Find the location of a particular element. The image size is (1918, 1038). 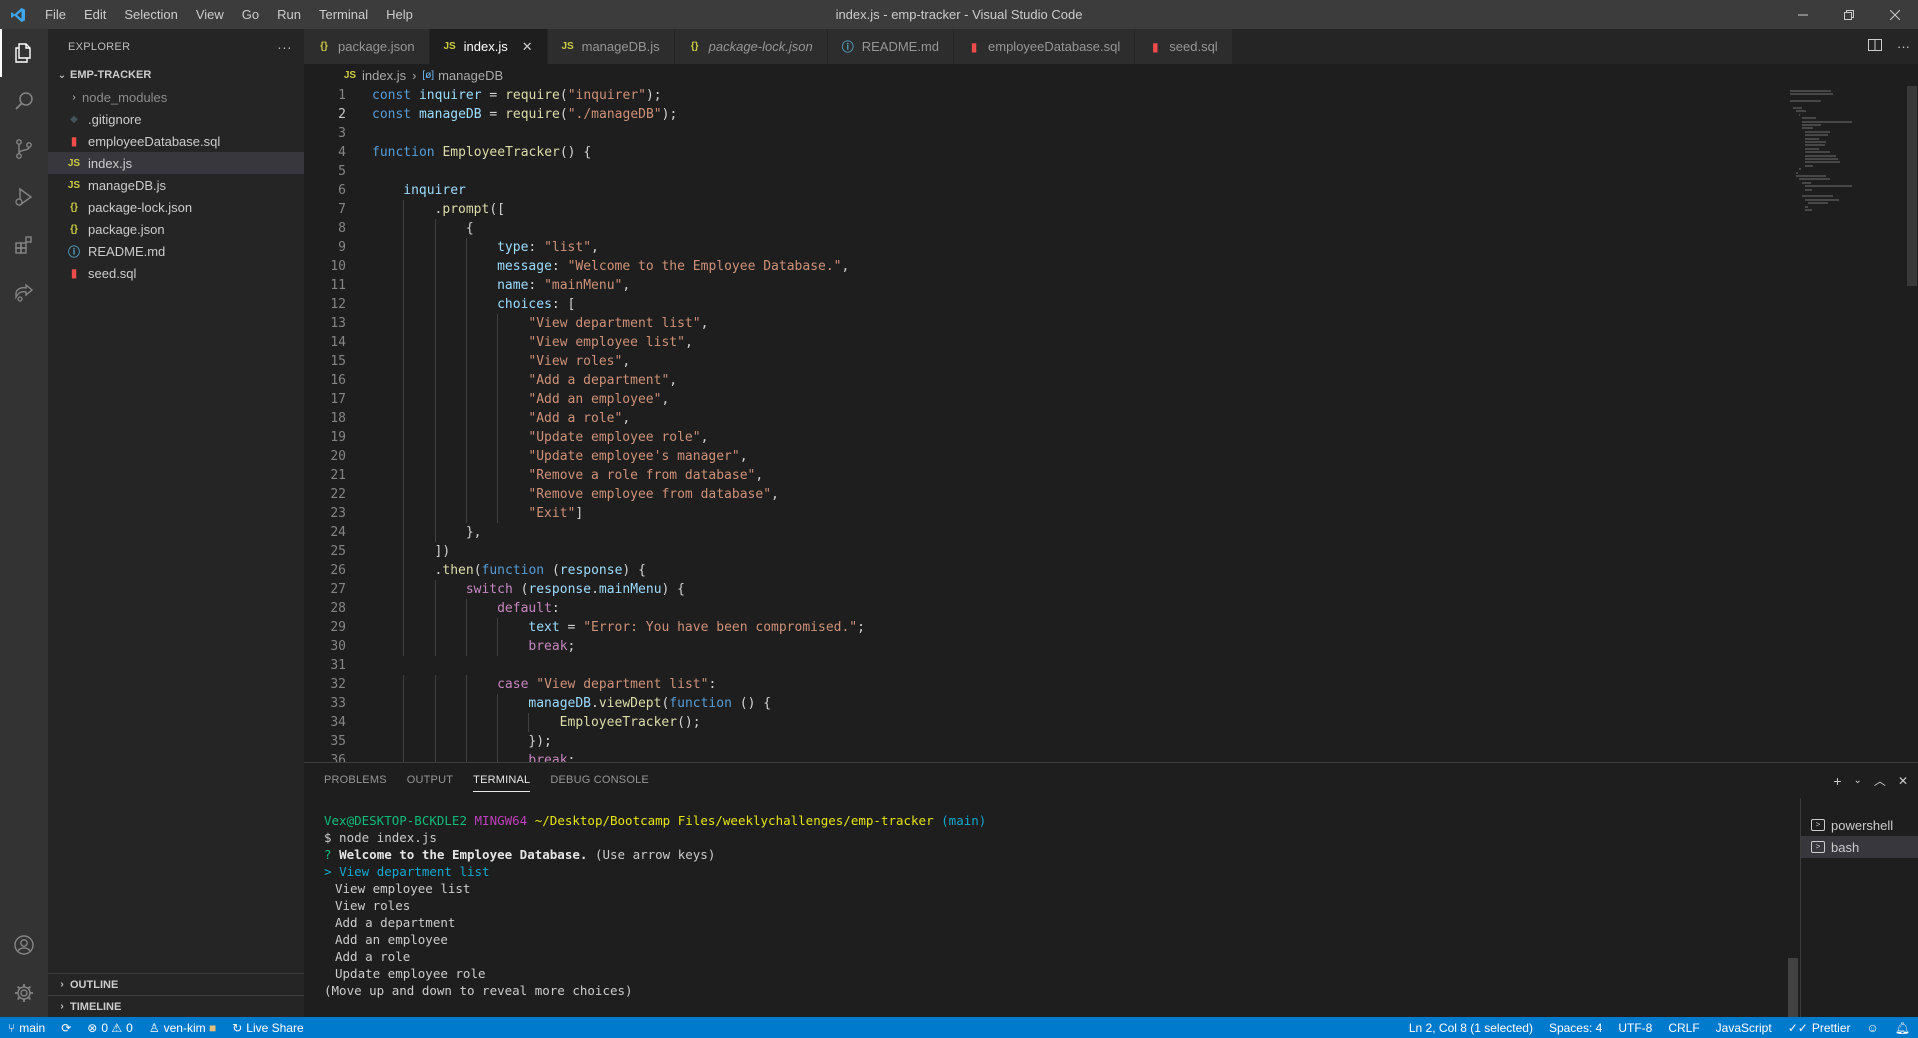

tree-item-seed-sql: ▮ seed.sql is located at coordinates (176, 273).